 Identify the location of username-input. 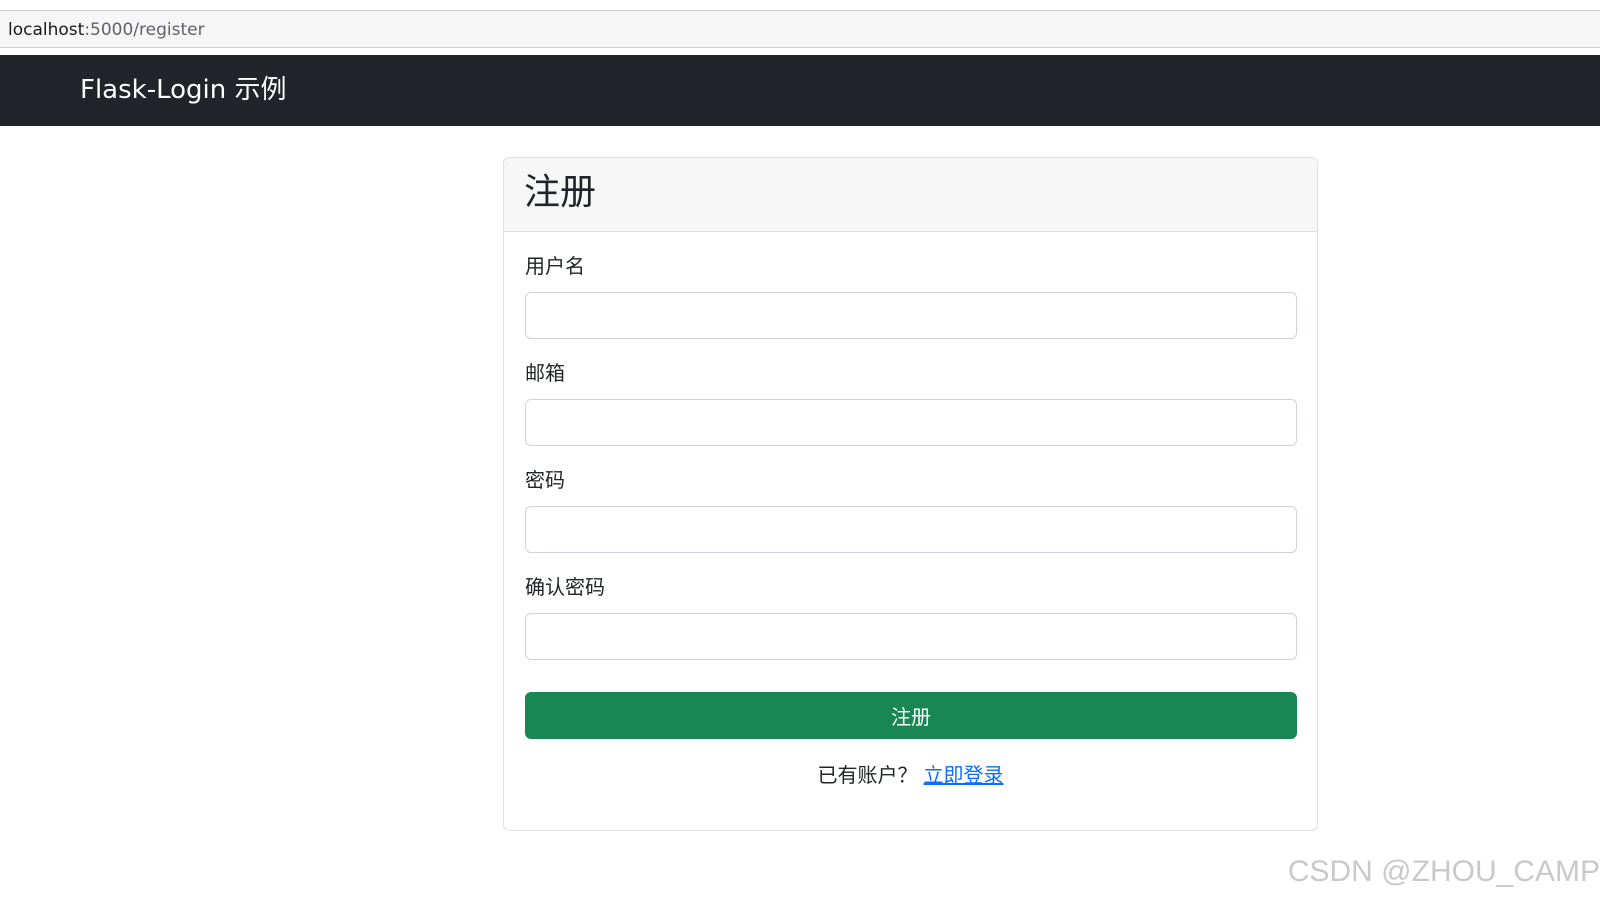
(911, 315).